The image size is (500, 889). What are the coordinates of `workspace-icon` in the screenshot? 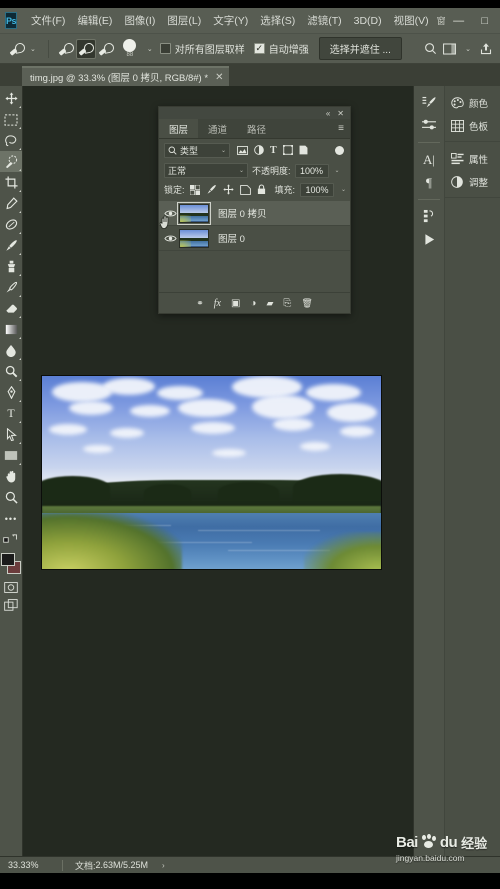 It's located at (450, 48).